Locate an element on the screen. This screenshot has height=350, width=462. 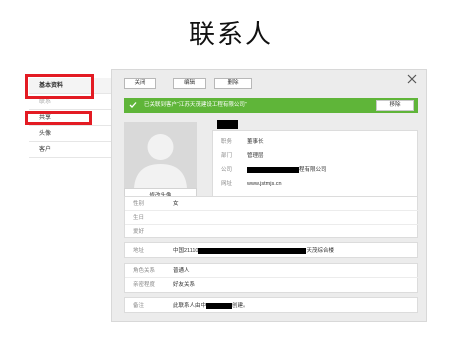
profile-label: 部门 is located at coordinates (227, 156).